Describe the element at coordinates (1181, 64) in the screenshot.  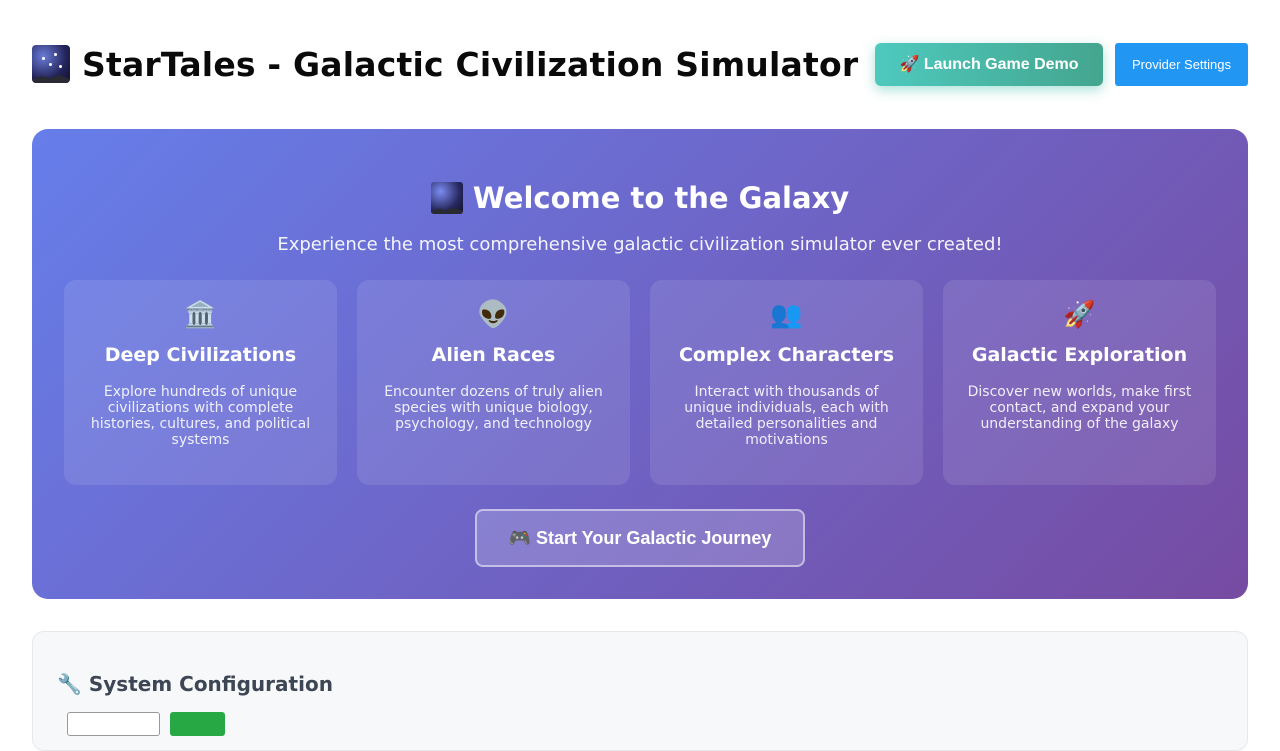
I see `provider-settings-button: Provider Settings` at that location.